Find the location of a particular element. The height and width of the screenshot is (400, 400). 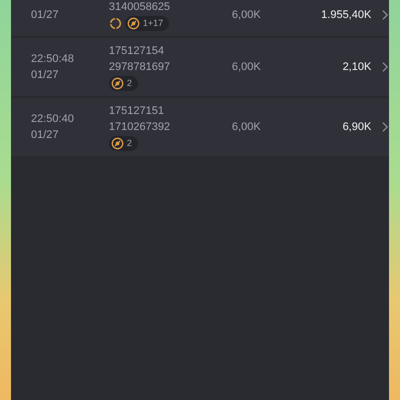

sync-icon is located at coordinates (115, 23).